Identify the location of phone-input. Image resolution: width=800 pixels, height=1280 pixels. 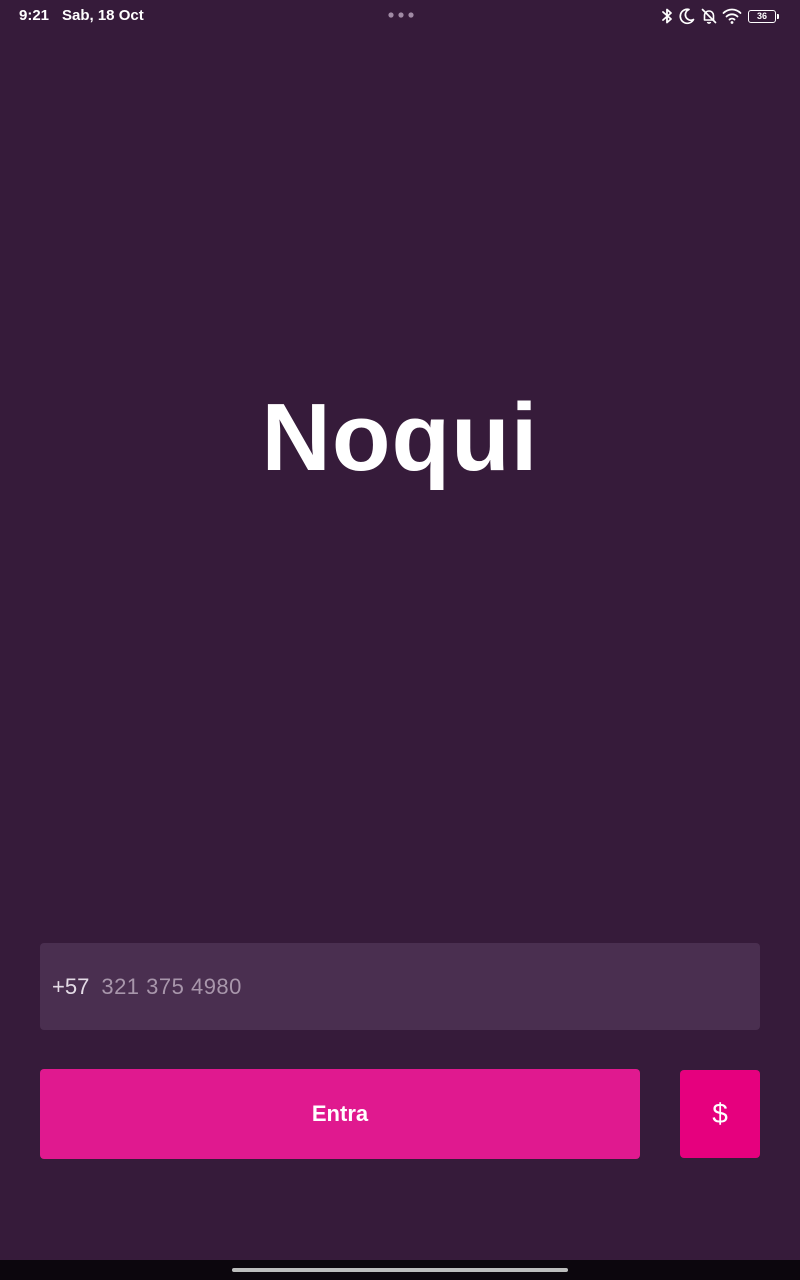
(401, 986).